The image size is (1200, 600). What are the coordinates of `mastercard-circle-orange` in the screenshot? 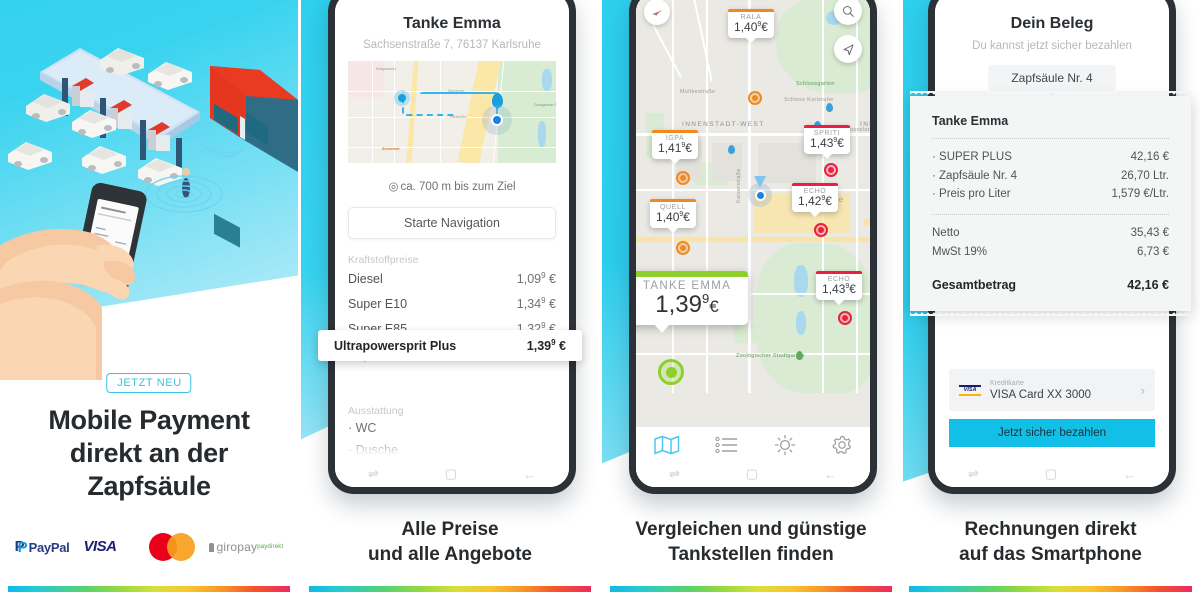 It's located at (181, 547).